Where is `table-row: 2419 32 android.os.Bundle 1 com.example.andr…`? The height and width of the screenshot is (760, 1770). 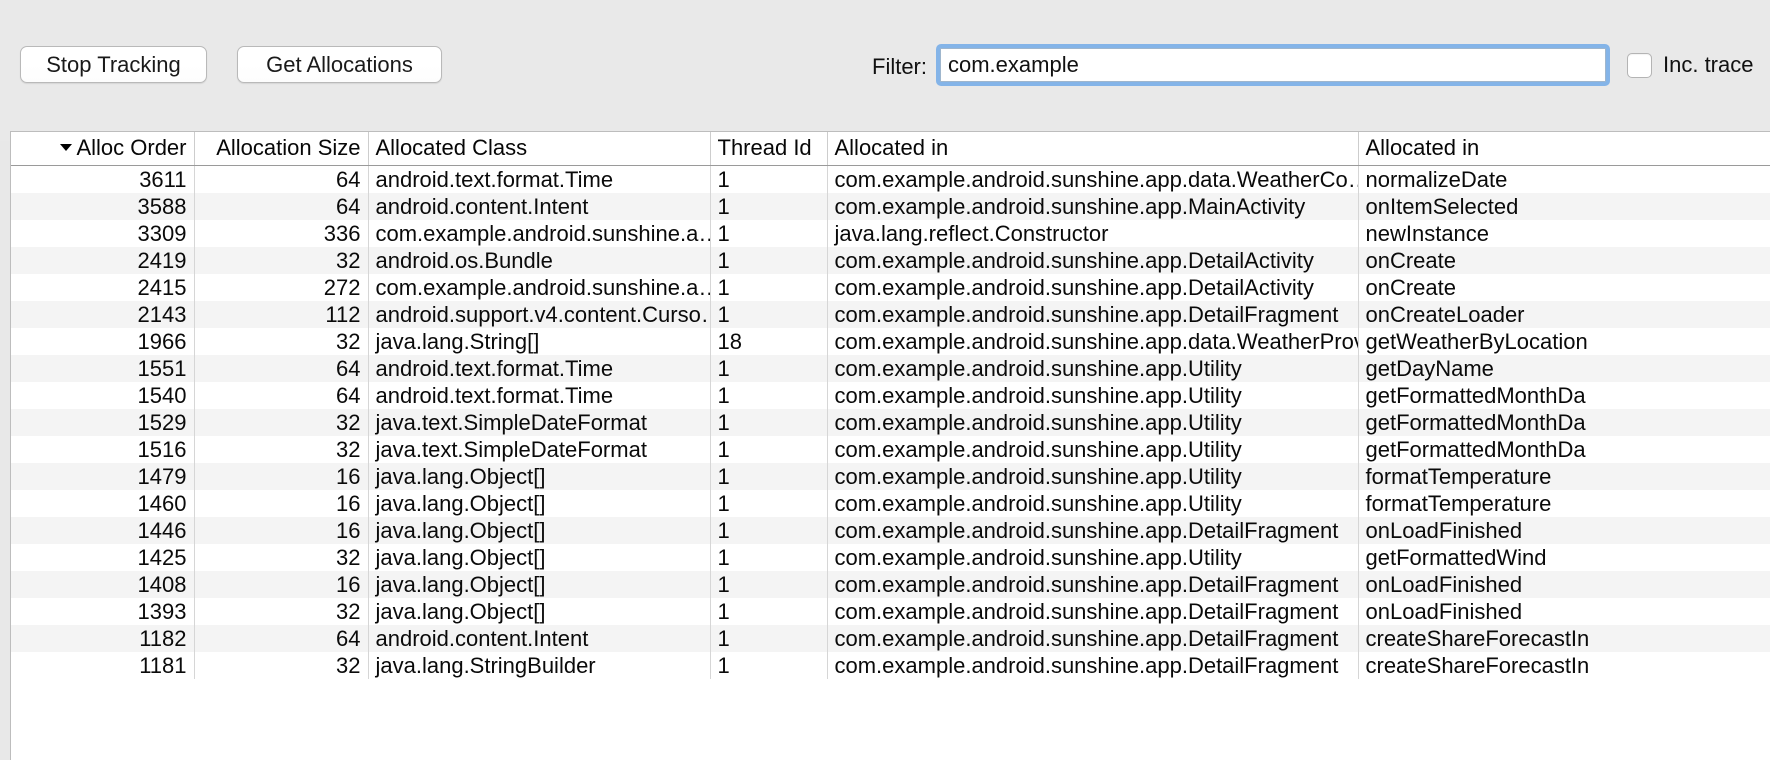
table-row: 2419 32 android.os.Bundle 1 com.example.andr… is located at coordinates (890, 260).